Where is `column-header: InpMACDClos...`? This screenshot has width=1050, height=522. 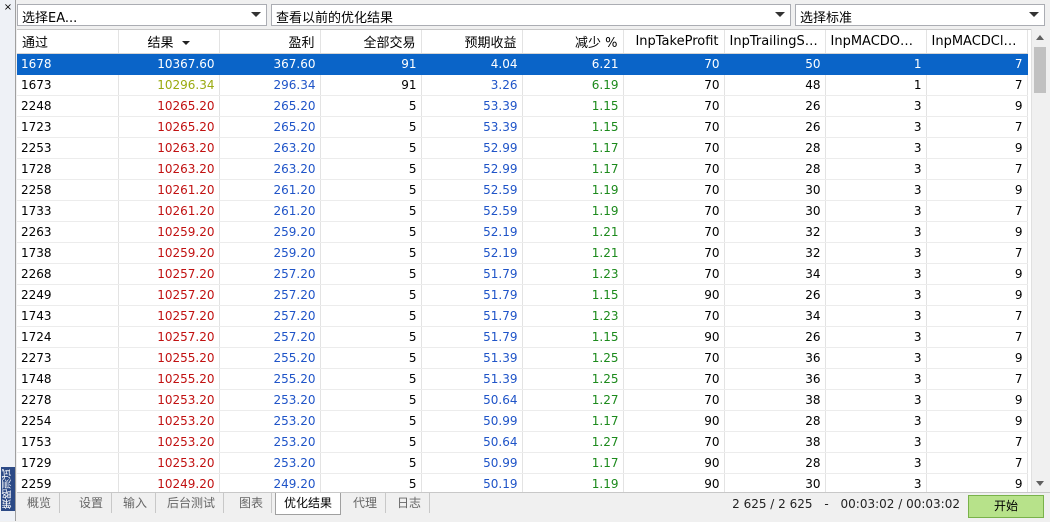 column-header: InpMACDClos... is located at coordinates (977, 42).